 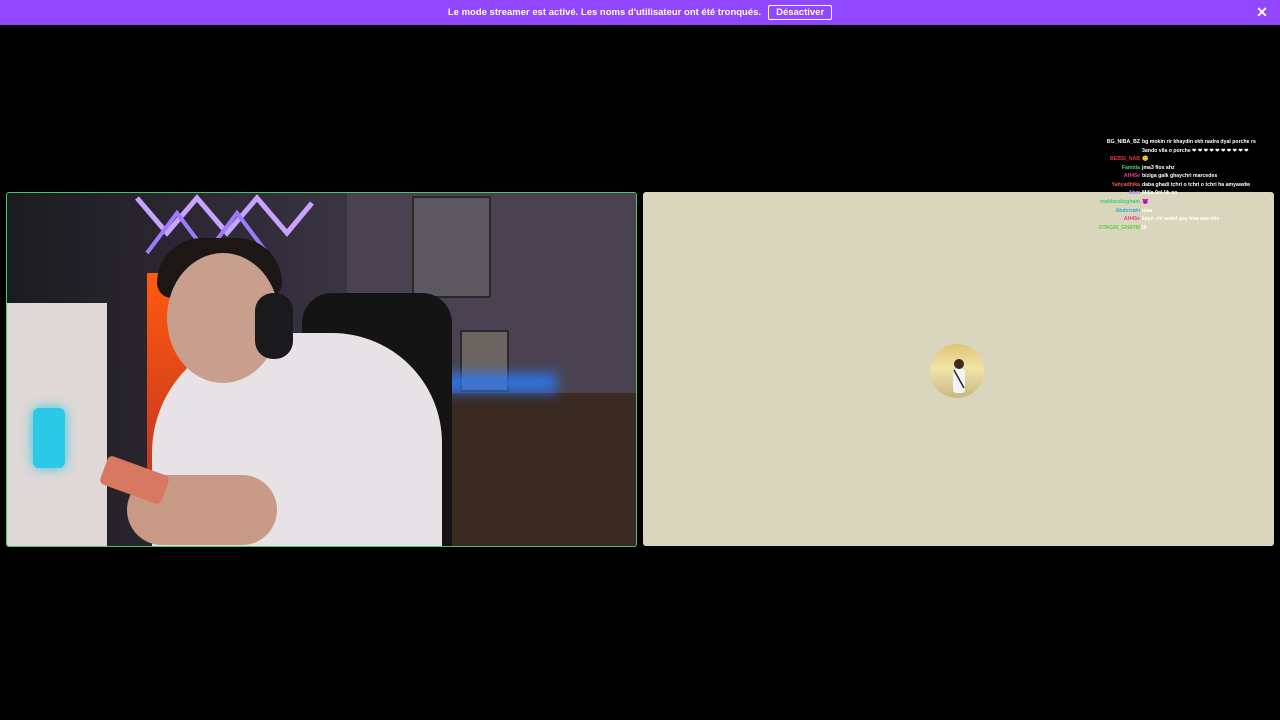 I want to click on chat-message: AH45e kayn chi wahd gay hna ana ehe, so click(x=1175, y=219).